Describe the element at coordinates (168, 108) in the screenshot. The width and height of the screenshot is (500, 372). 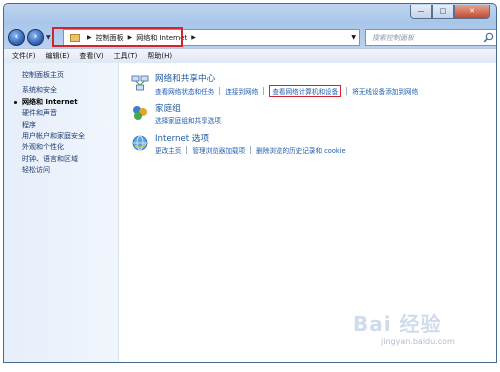
I see `category-title: 家庭组` at that location.